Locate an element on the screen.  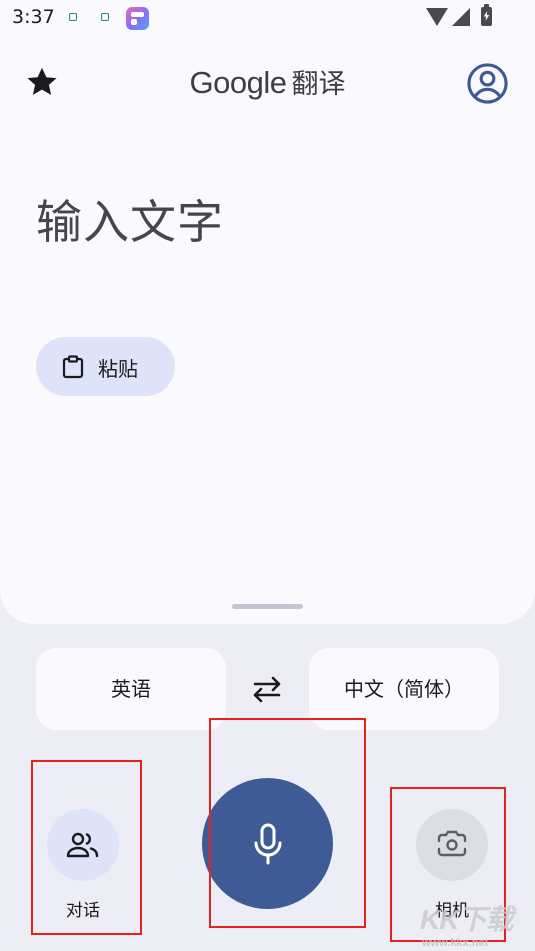
swap-languages-button is located at coordinates (267, 689).